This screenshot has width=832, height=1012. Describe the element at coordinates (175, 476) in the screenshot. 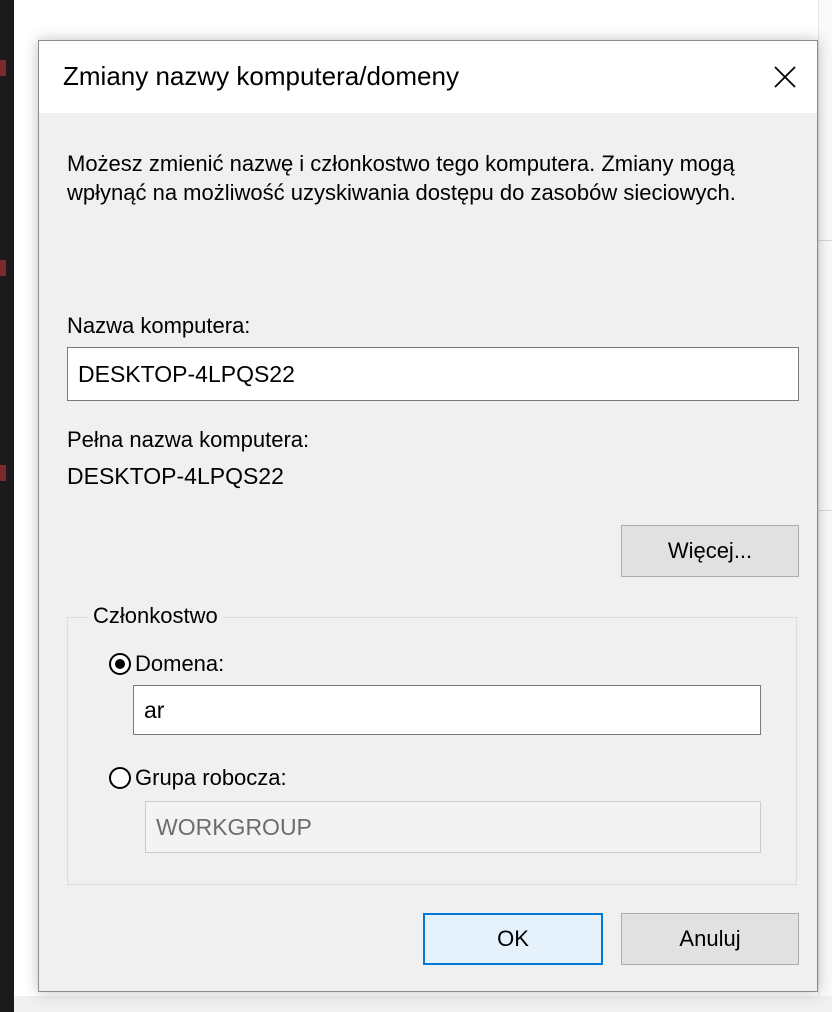

I see `full-computer-name-value: DESKTOP-4LPQS22` at that location.